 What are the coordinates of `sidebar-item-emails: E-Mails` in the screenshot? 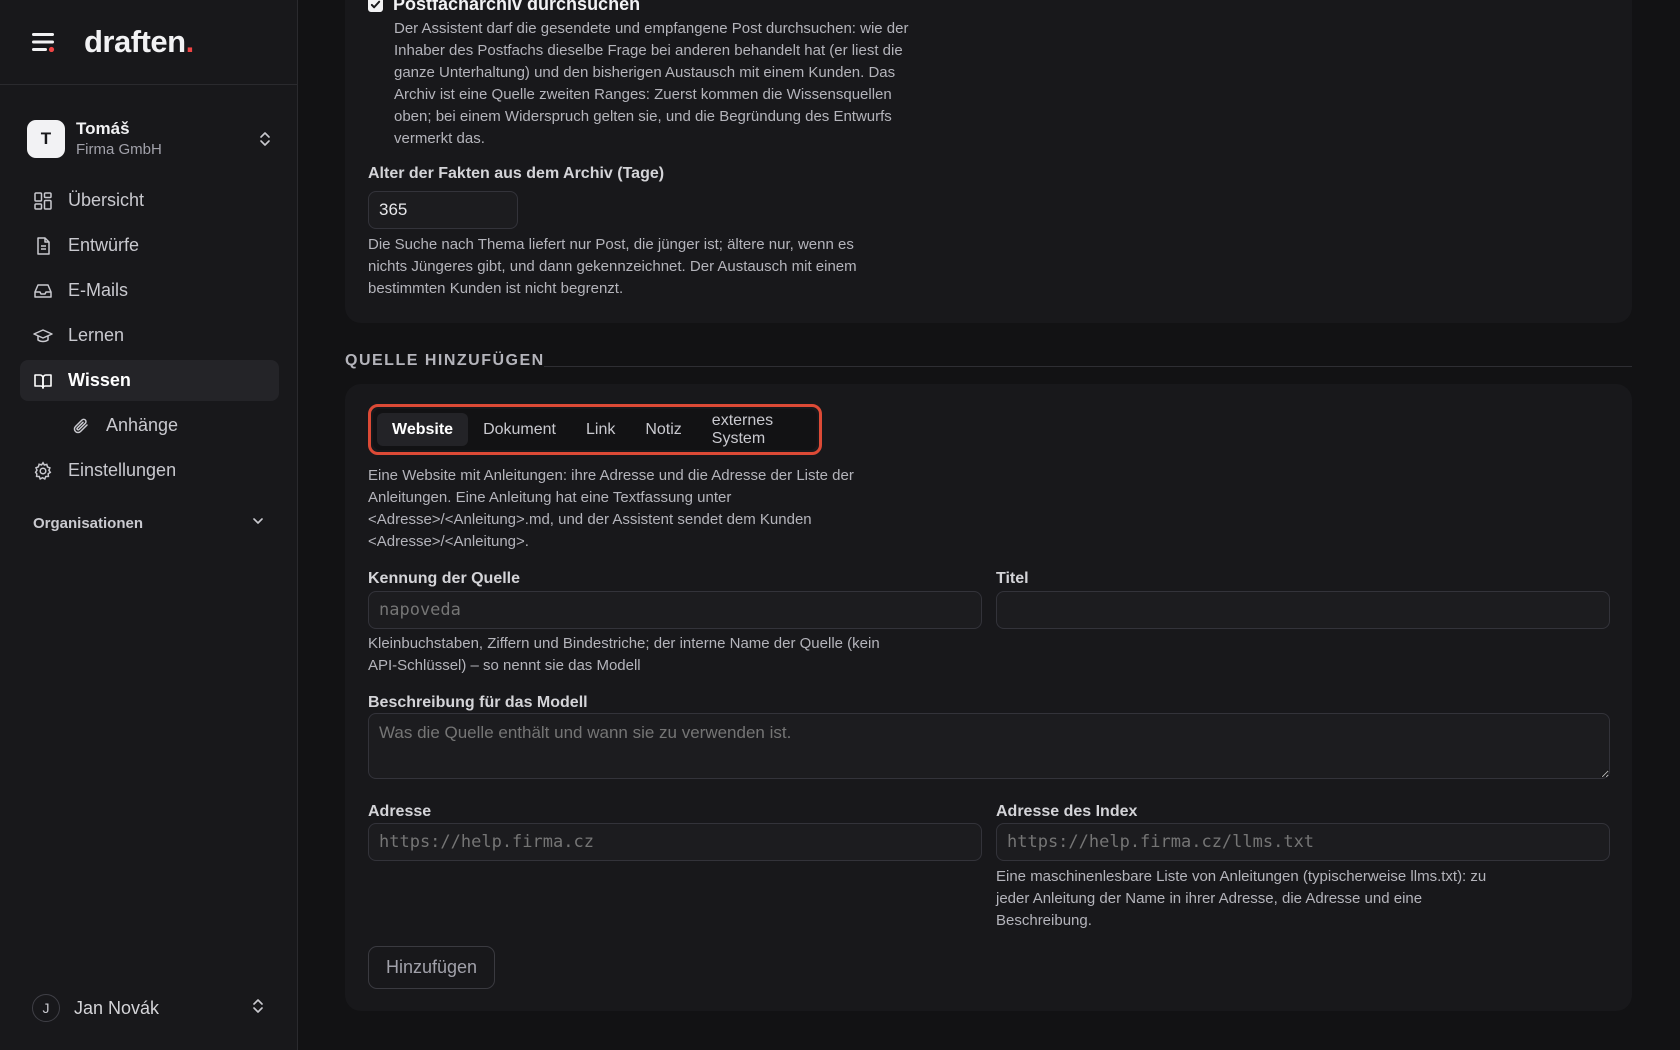 It's located at (149, 290).